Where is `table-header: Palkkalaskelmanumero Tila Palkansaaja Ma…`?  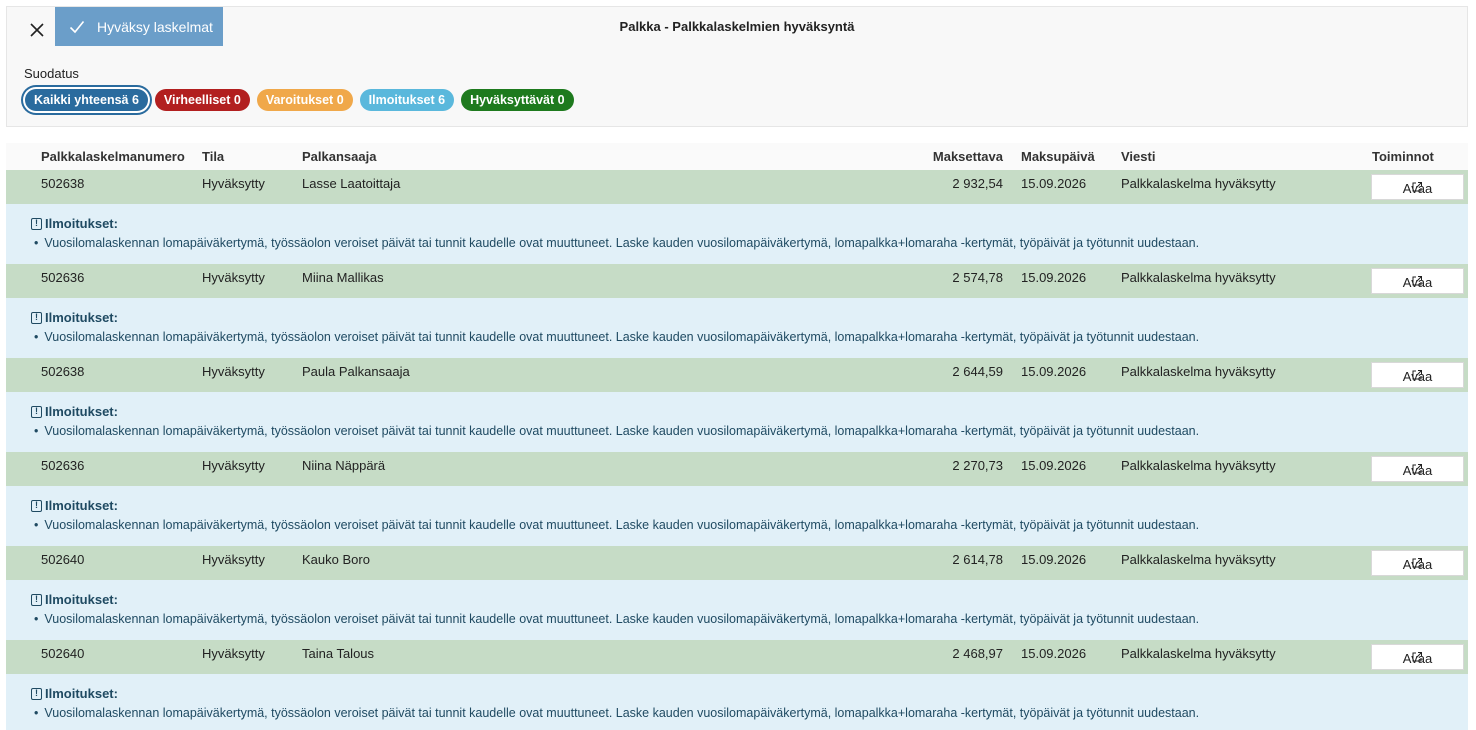
table-header: Palkkalaskelmanumero Tila Palkansaaja Ma… is located at coordinates (737, 156).